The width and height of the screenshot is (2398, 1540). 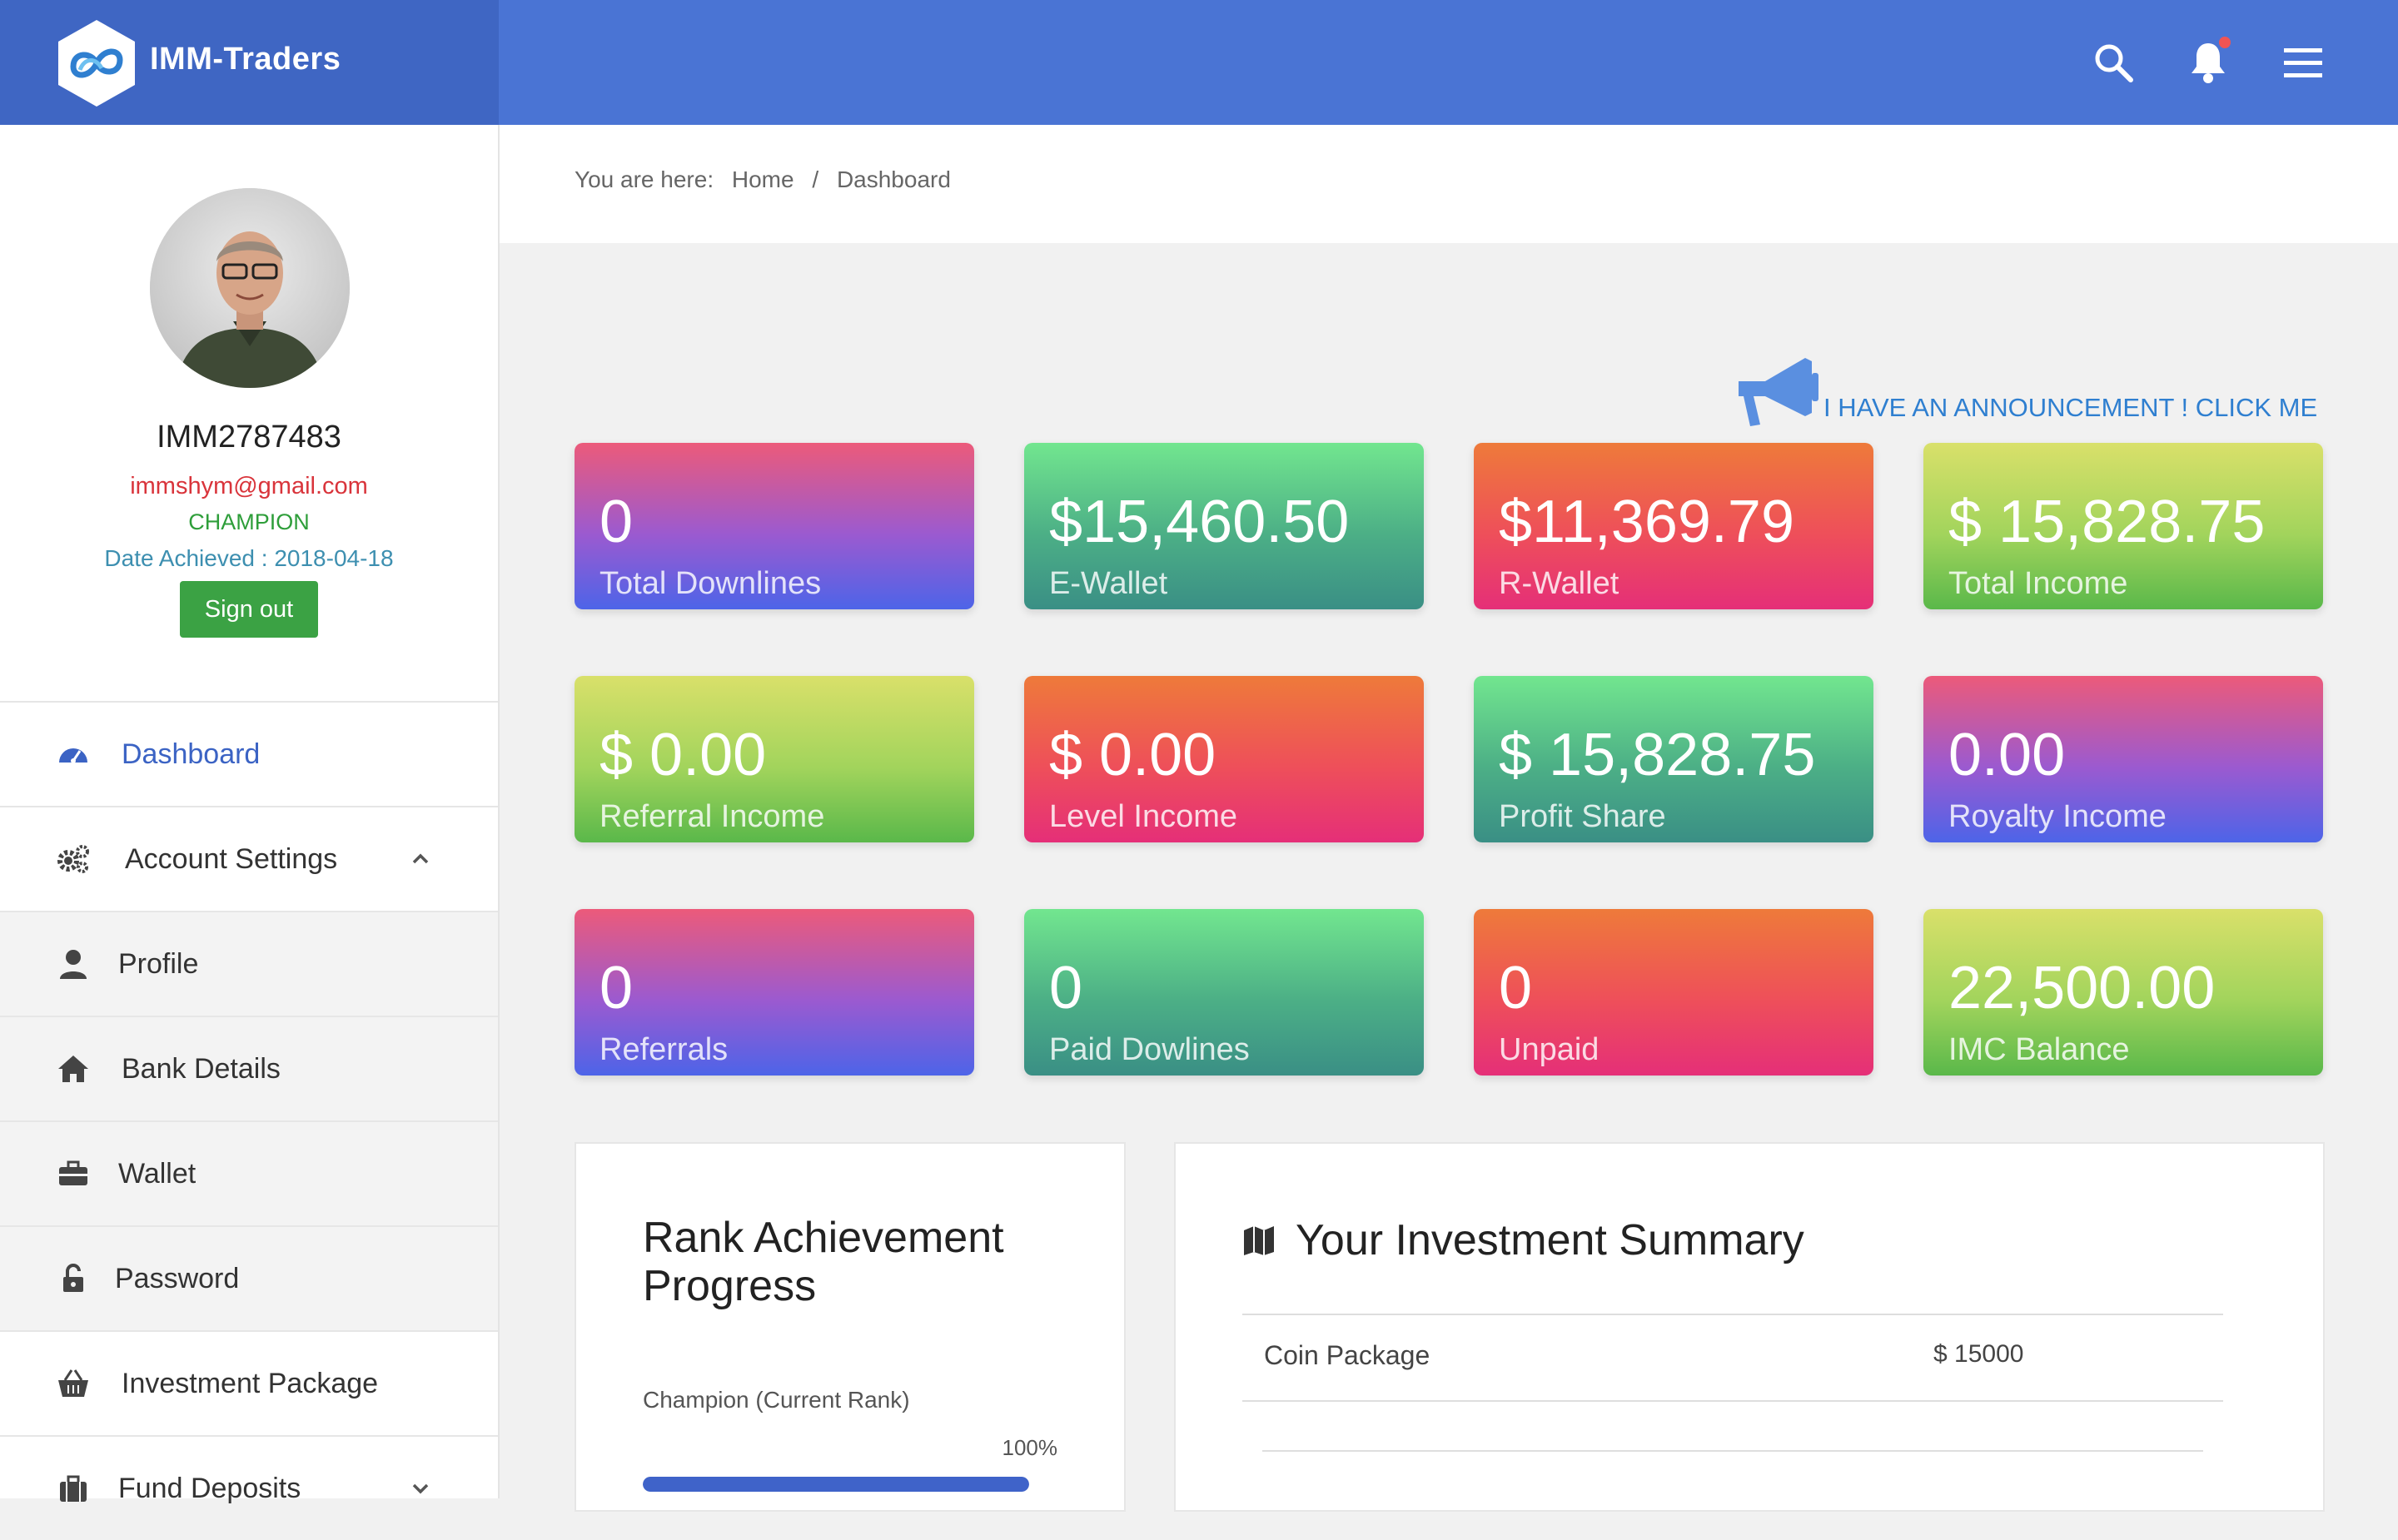 I want to click on breadcrumb-home-link: Home, so click(x=763, y=179).